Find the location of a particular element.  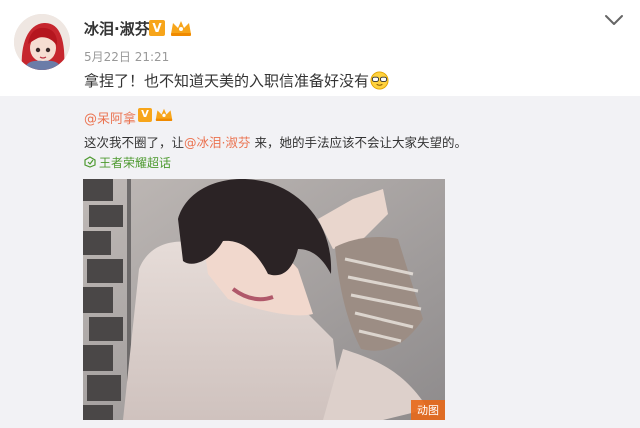

repost-text: 这次我不圈了，让@冰泪·淑芬 来，她的手法应该不会让大家失望的。 is located at coordinates (275, 141).